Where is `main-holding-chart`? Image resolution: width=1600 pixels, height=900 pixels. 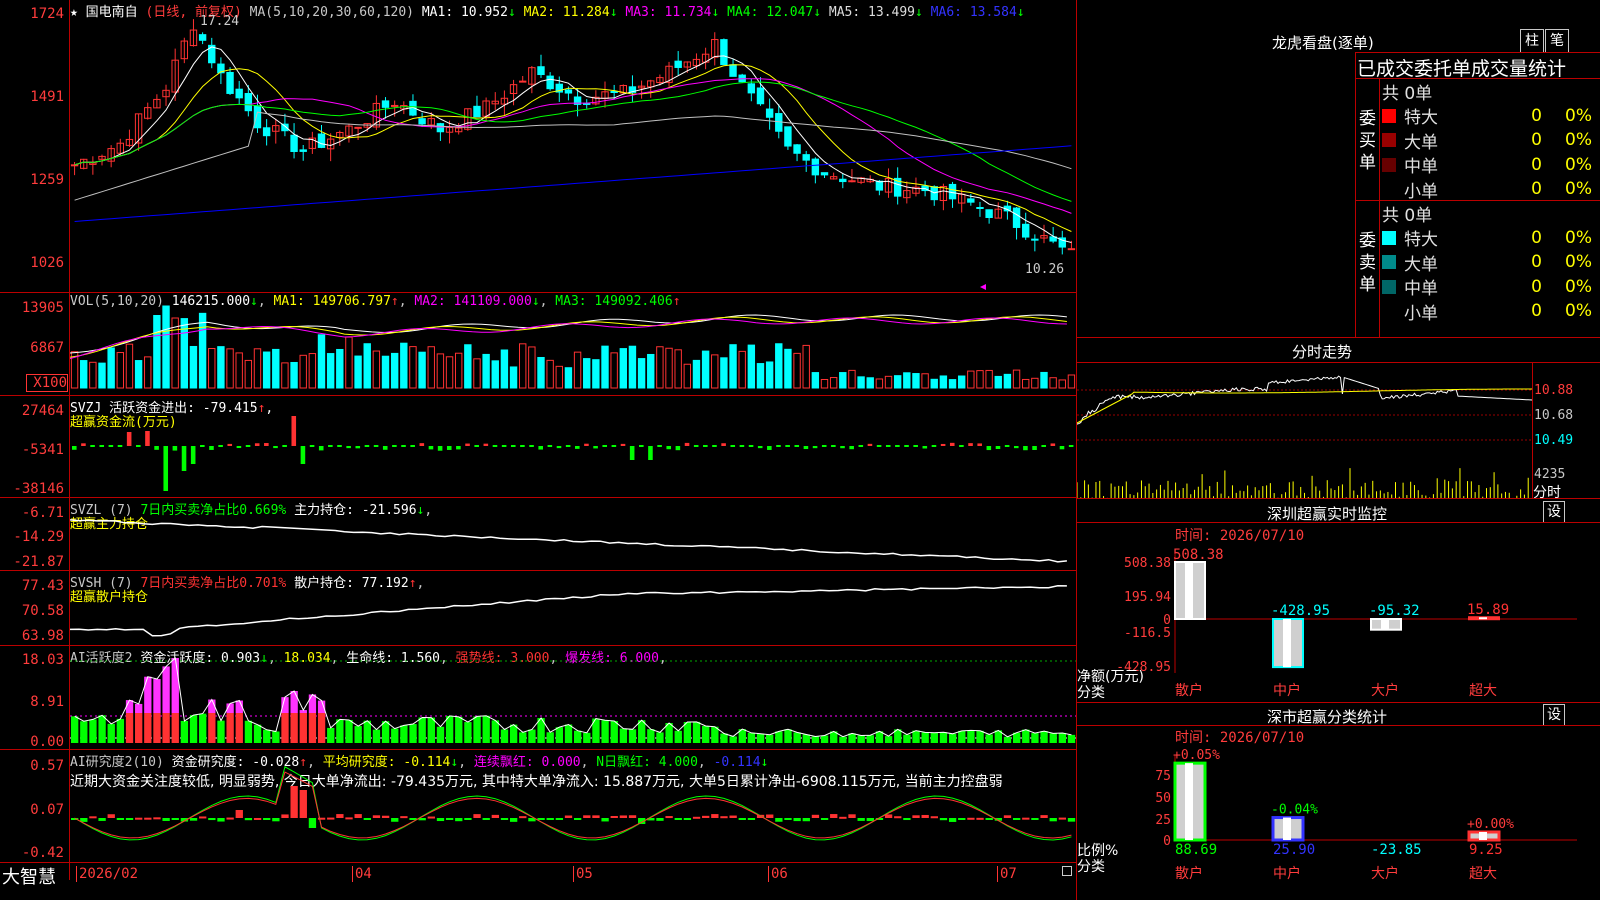 main-holding-chart is located at coordinates (573, 534).